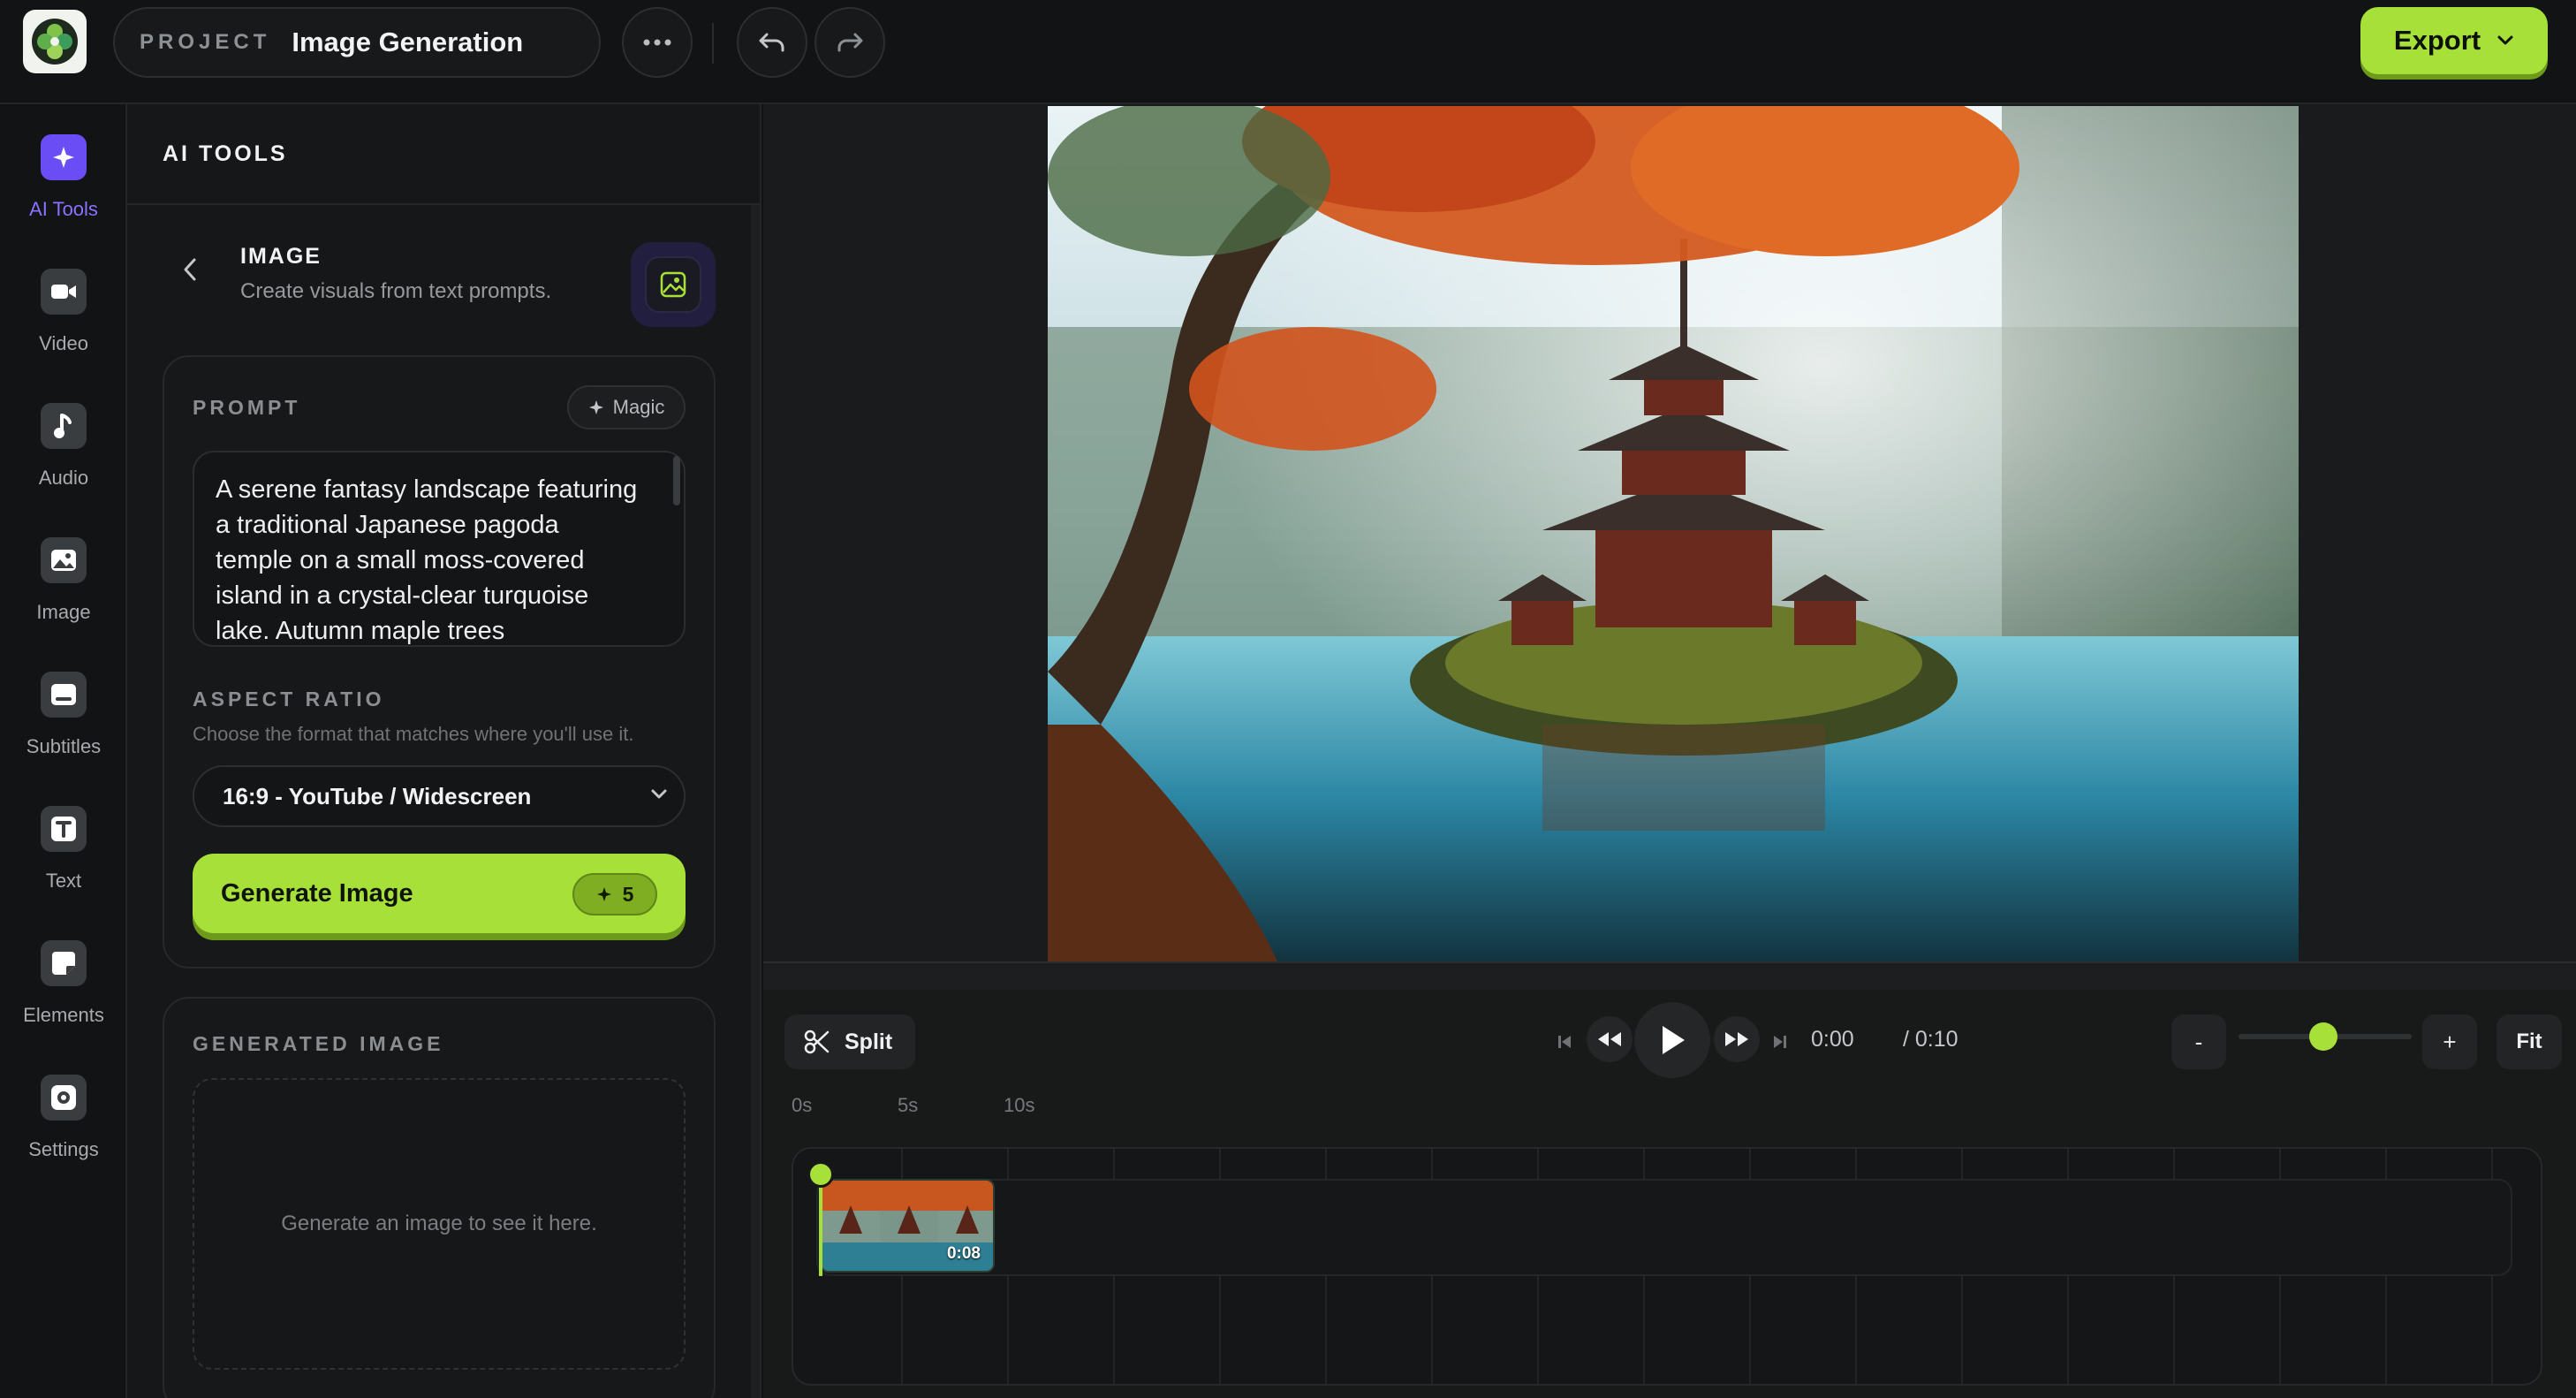 The width and height of the screenshot is (2576, 1398). Describe the element at coordinates (247, 407) in the screenshot. I see `prompt-label: PROMPT` at that location.